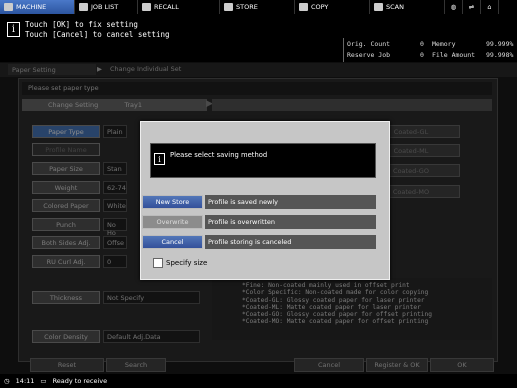  Describe the element at coordinates (369, 44) in the screenshot. I see `orig-count-label: Orig. Count` at that location.